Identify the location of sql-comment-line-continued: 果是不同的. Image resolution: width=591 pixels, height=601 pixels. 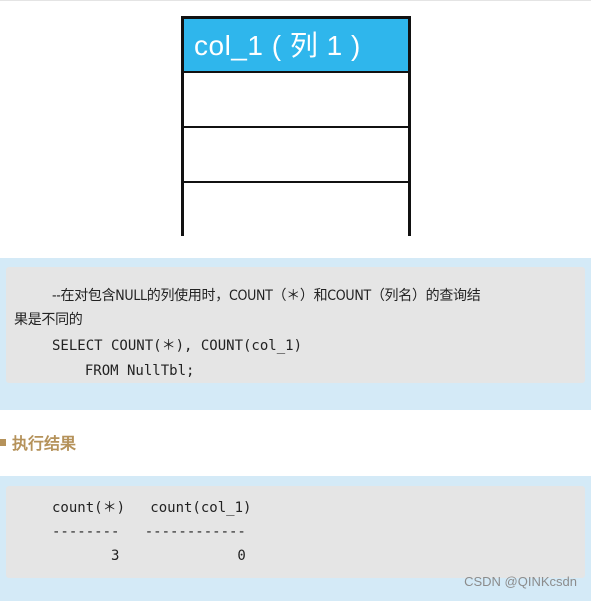
(48, 320).